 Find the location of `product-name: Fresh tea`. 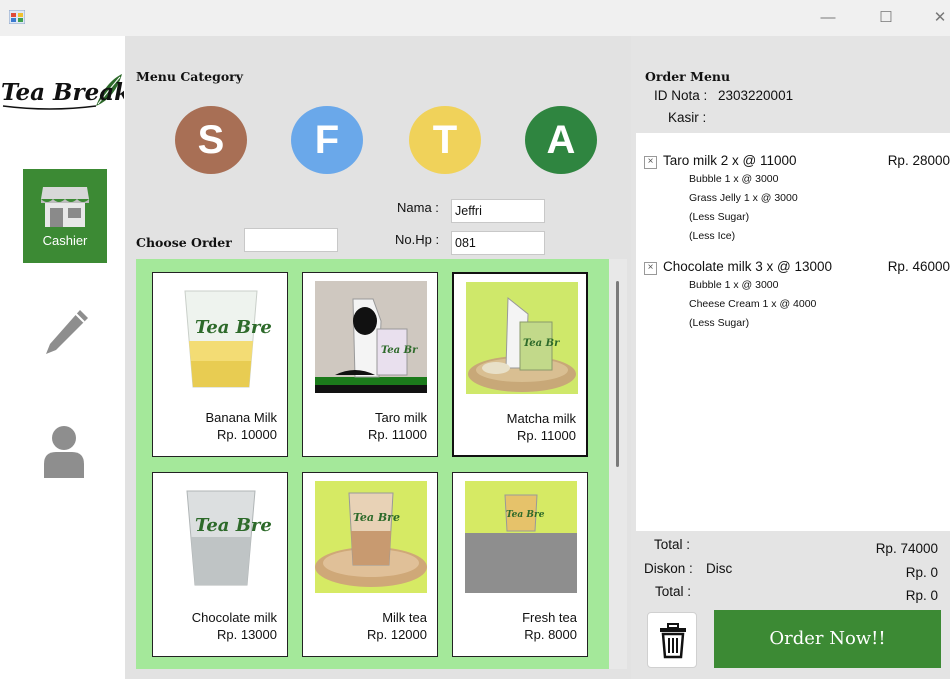

product-name: Fresh tea is located at coordinates (549, 617).